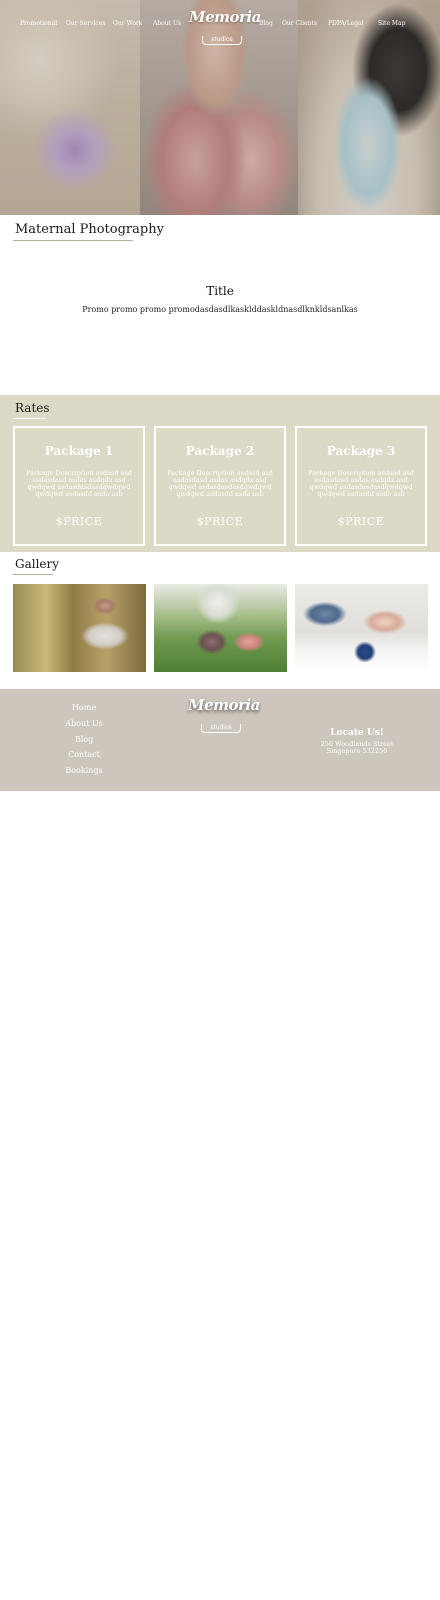  Describe the element at coordinates (391, 23) in the screenshot. I see `nav-site-map: Site Map` at that location.